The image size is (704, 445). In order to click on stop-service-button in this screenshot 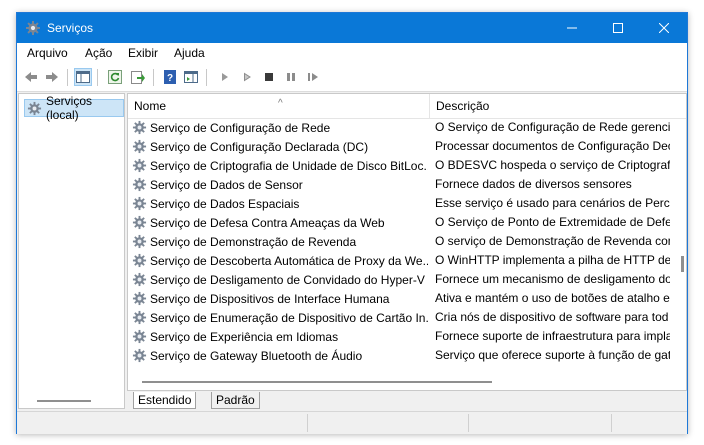, I will do `click(269, 77)`.